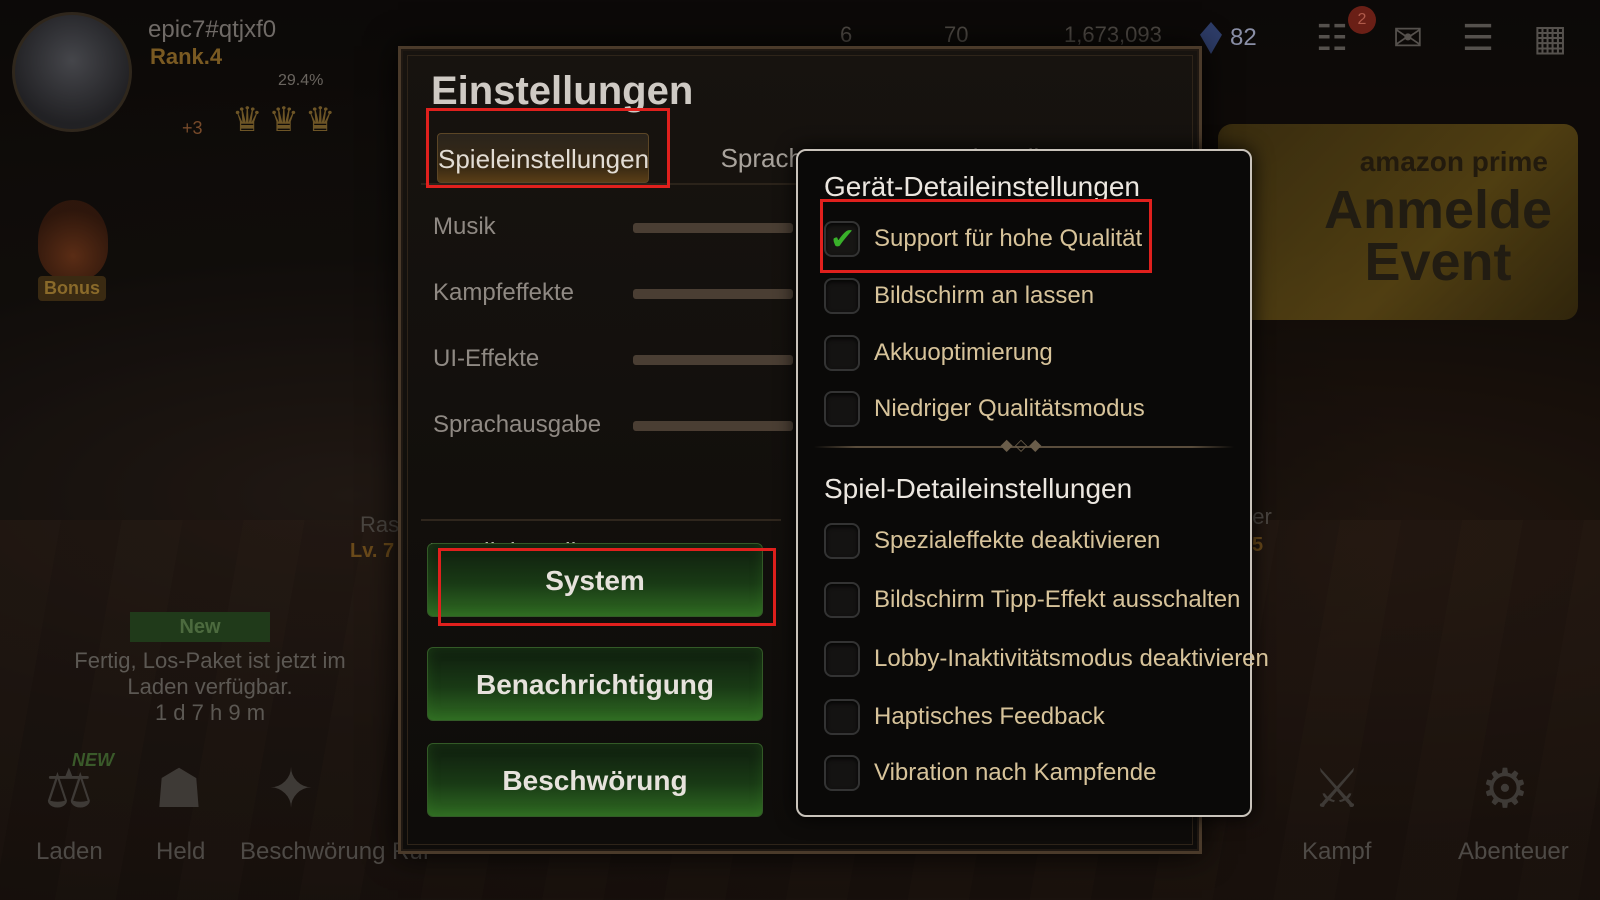 This screenshot has width=1600, height=900. What do you see at coordinates (956, 34) in the screenshot?
I see `energy-count: 70` at bounding box center [956, 34].